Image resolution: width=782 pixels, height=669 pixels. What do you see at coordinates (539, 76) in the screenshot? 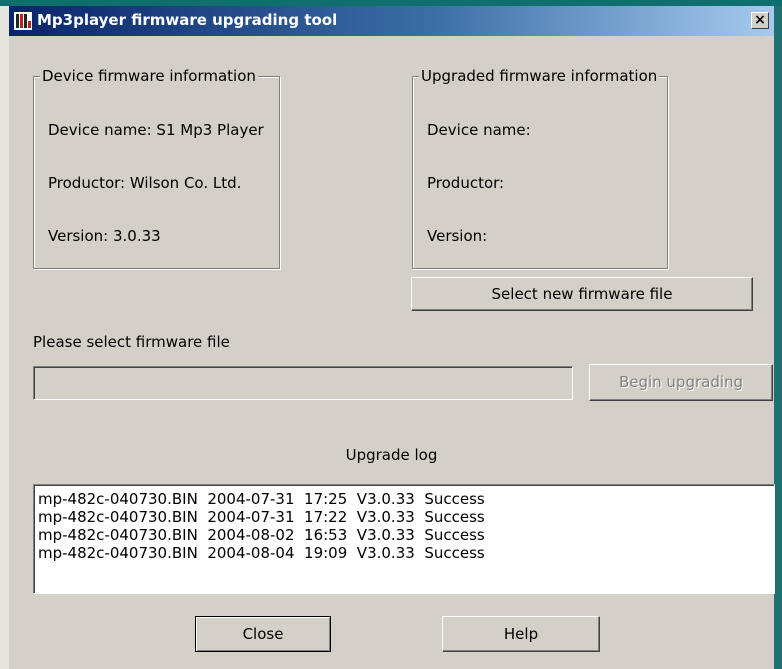
I see `upgraded-firmware-legend: Upgraded firmware information` at bounding box center [539, 76].